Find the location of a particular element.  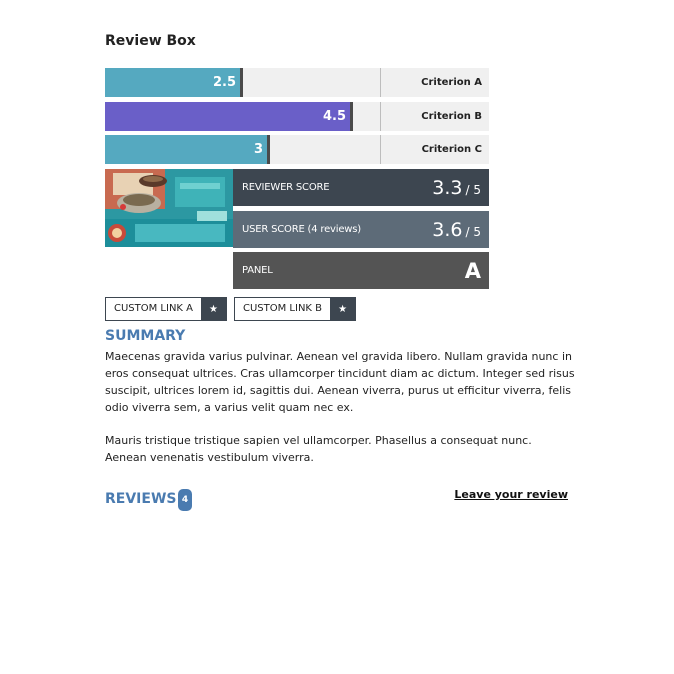

criterion-bar-c: 3 is located at coordinates (187, 149).